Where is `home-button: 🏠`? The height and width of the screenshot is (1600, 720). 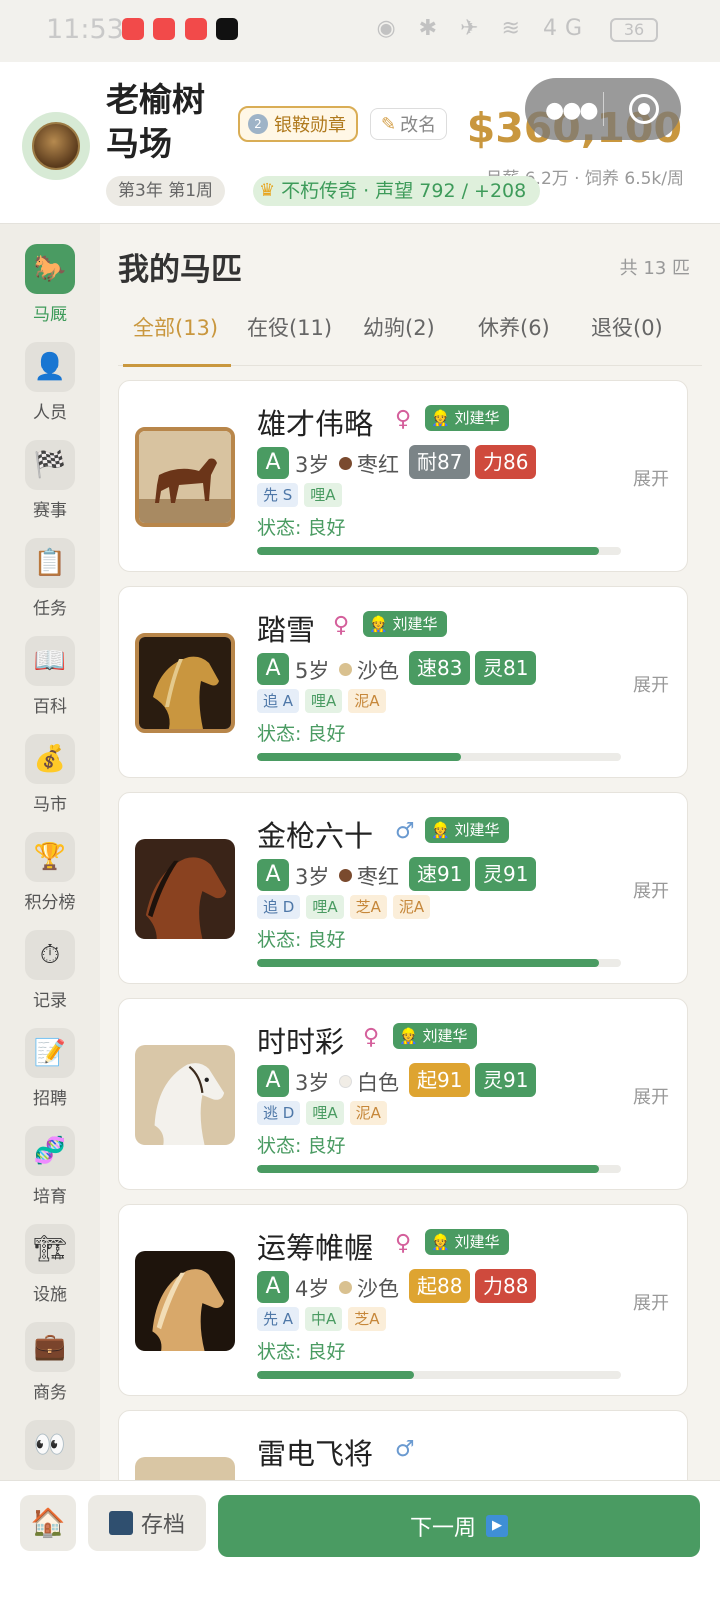
home-button: 🏠 is located at coordinates (48, 1523).